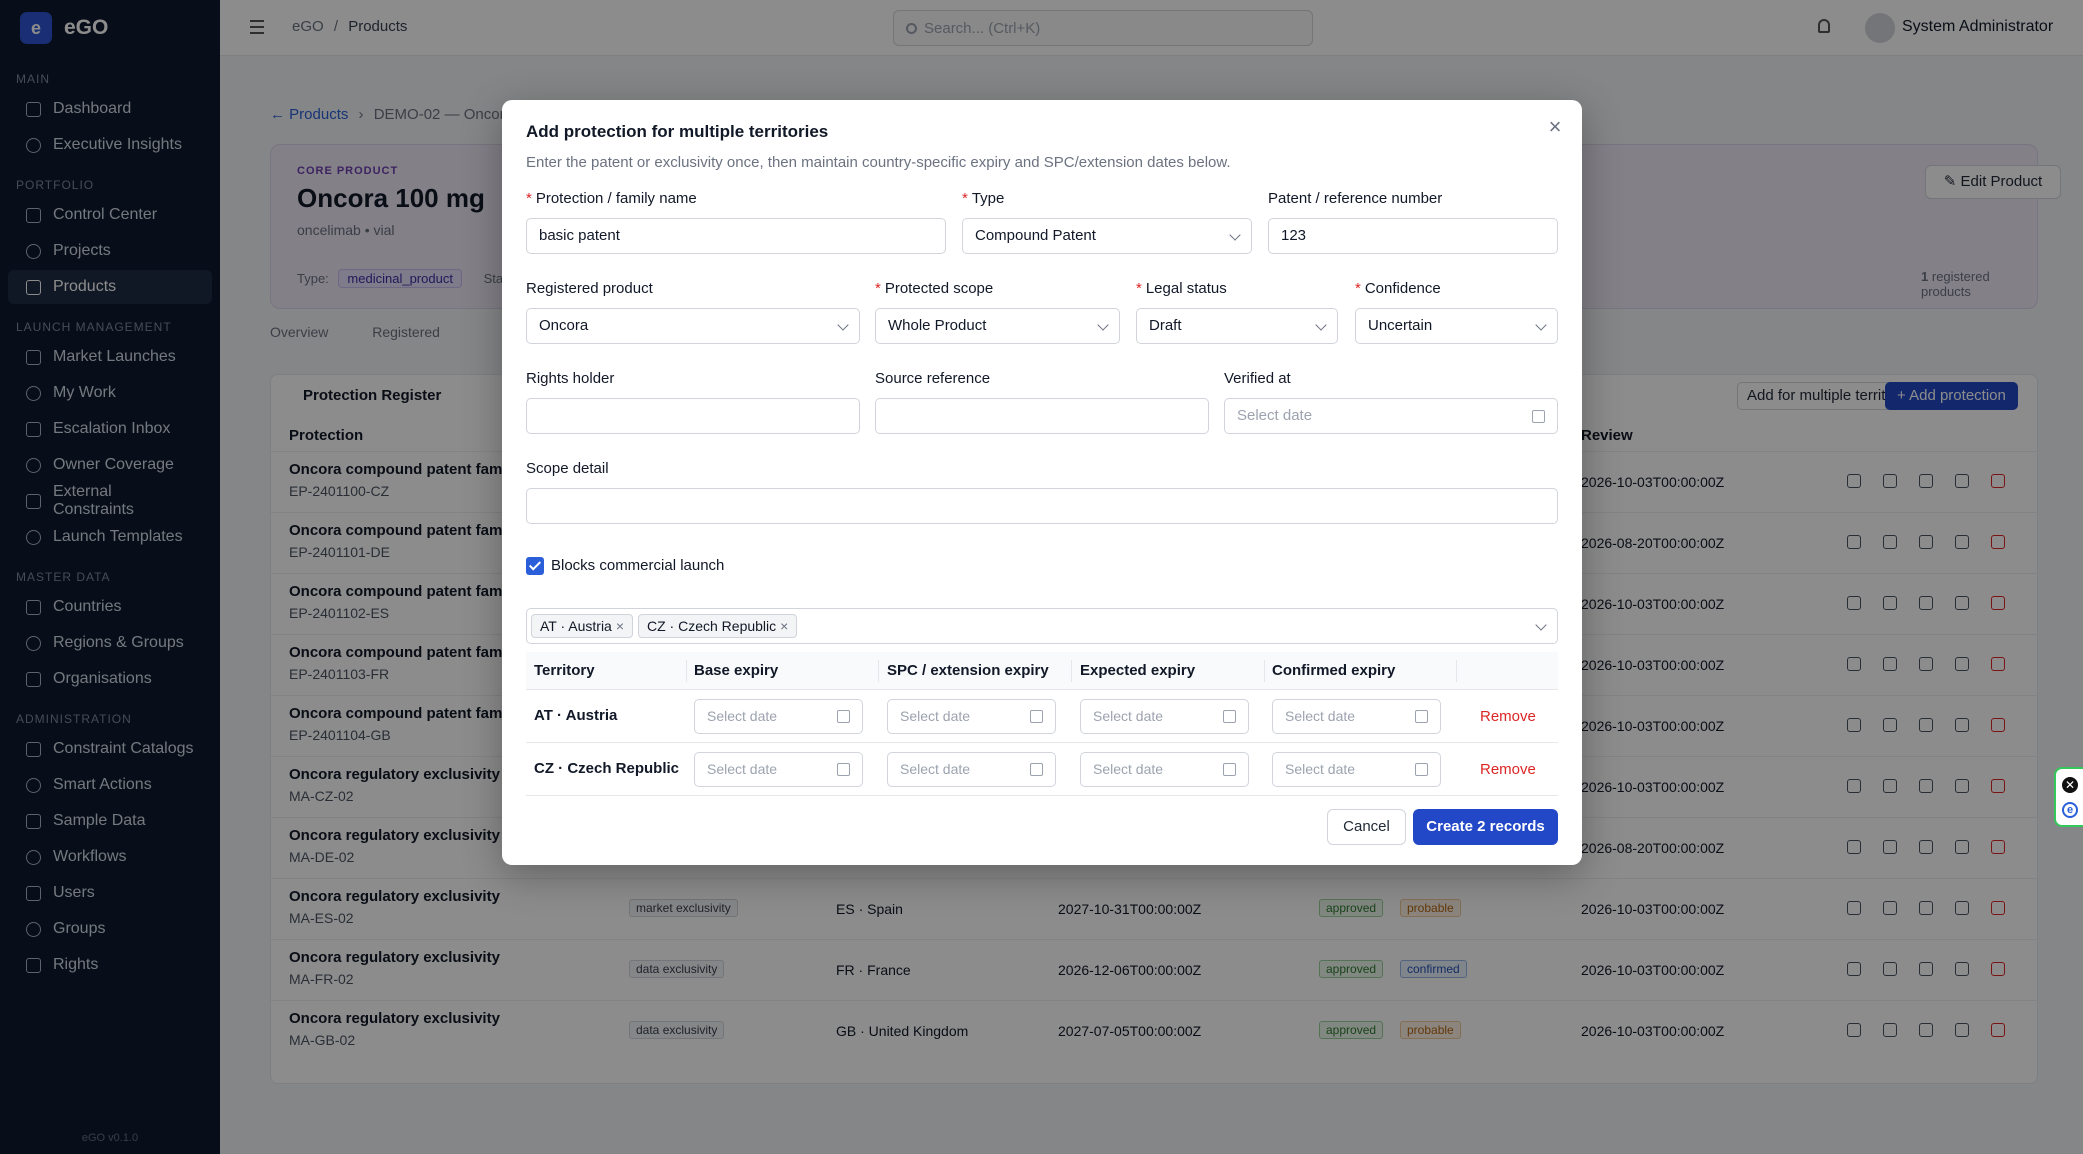 The height and width of the screenshot is (1154, 2083). Describe the element at coordinates (535, 566) in the screenshot. I see `blocks-launch-checkbox` at that location.